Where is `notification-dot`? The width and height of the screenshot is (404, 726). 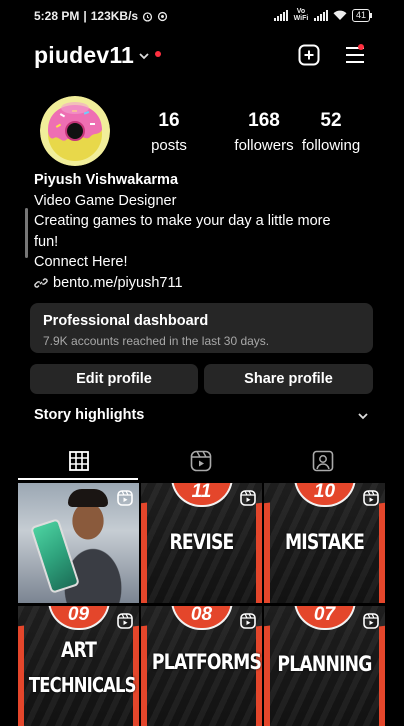
notification-dot is located at coordinates (158, 54).